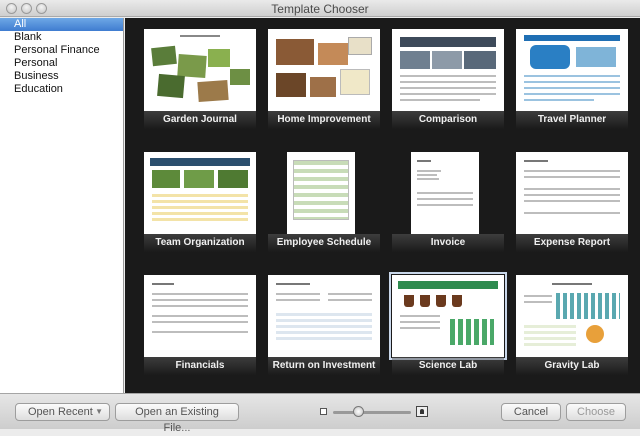 The height and width of the screenshot is (436, 640). Describe the element at coordinates (61, 89) in the screenshot. I see `category-education: Education` at that location.